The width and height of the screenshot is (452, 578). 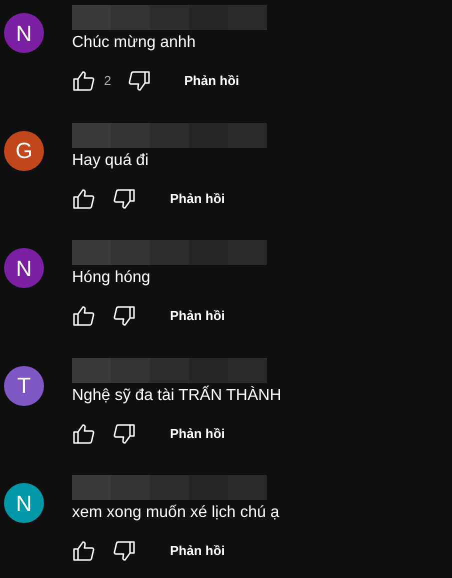 I want to click on avatar: G, so click(x=24, y=150).